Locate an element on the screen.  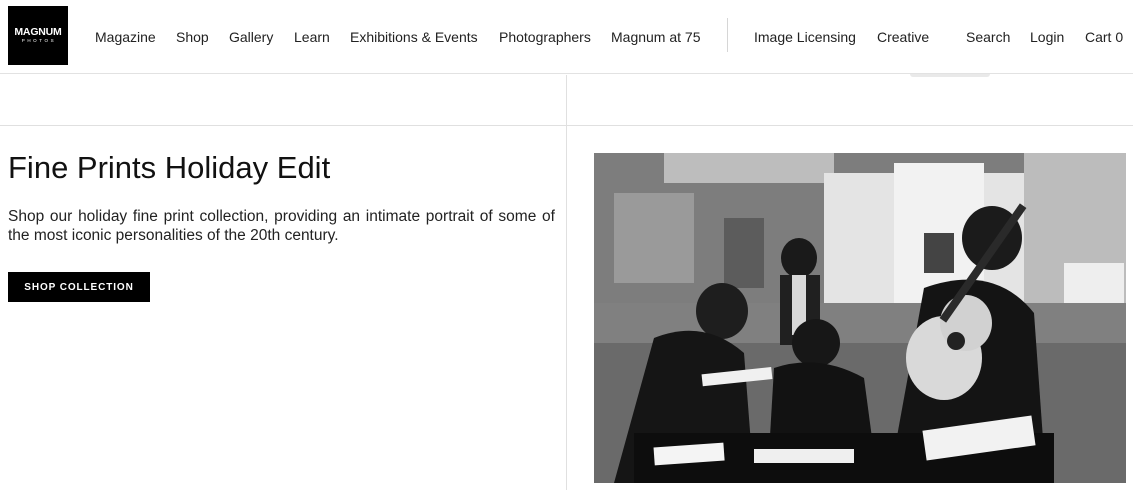
nav-shop: Shop is located at coordinates (192, 37).